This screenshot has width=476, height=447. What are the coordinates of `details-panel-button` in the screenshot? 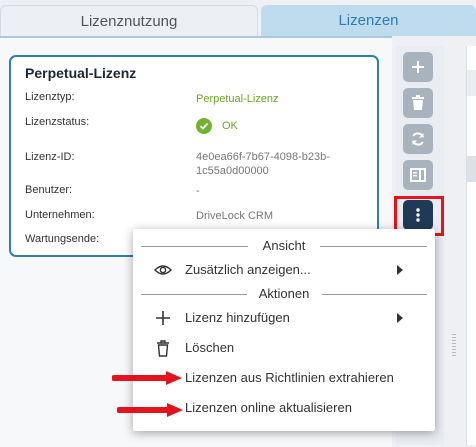 It's located at (418, 175).